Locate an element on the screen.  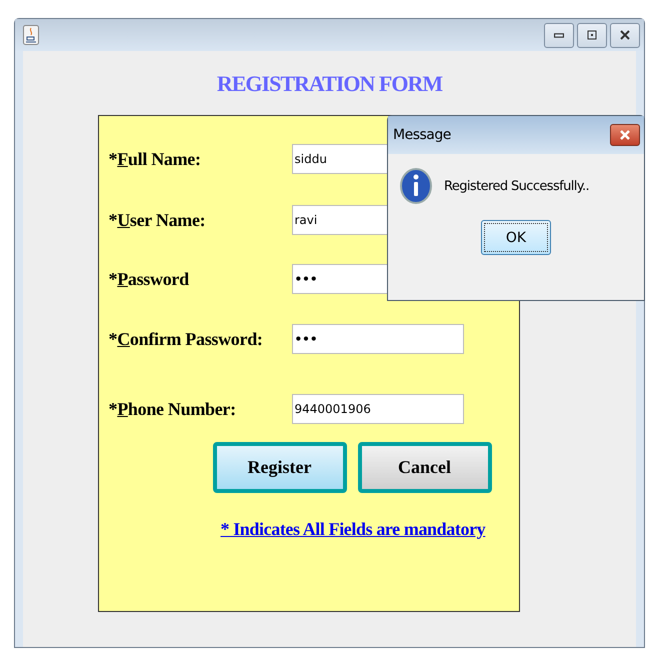
cancel-button: Cancel is located at coordinates (425, 467).